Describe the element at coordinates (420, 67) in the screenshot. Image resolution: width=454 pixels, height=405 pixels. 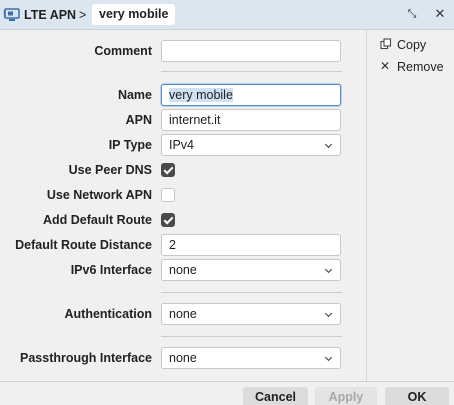
I see `remove-label: Remove` at that location.